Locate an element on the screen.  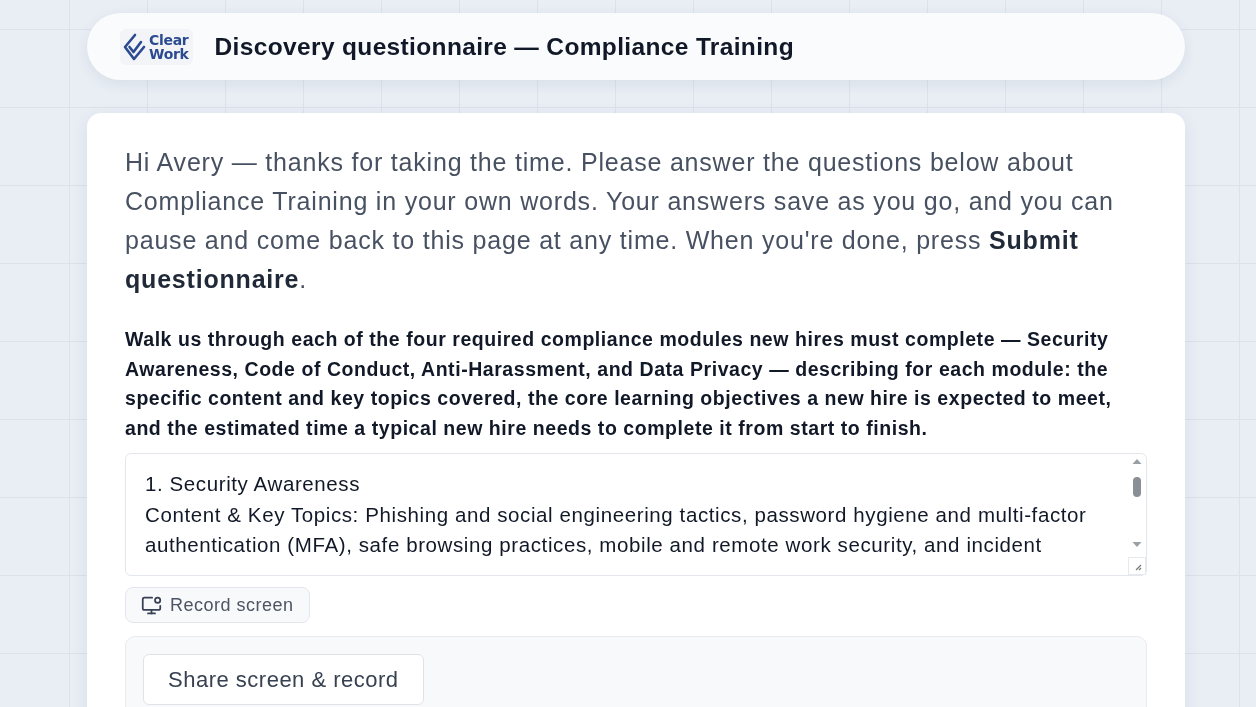
question-prompt: Walk us through each of the four required compliance modules new hires must complete — Security Awareness, Code of Conduct, Anti-Harassment, and Data Privacy — describing for each module: the specific content and key topics covered, the core learning objectives a new hire is expected to meet, and the estimated time a typical new hire needs to complete it from start to finish. is located at coordinates (619, 384).